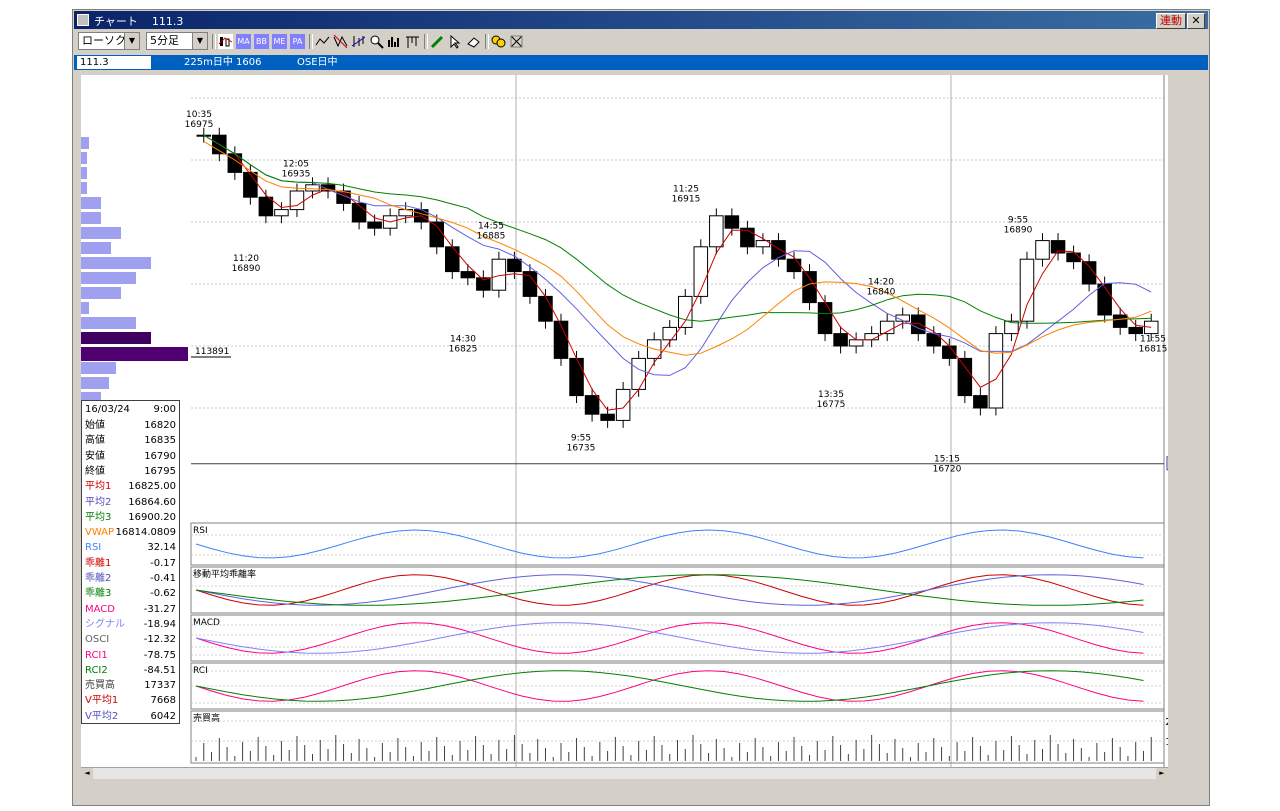  I want to click on data-panel-row: RSI 32.14, so click(130, 547).